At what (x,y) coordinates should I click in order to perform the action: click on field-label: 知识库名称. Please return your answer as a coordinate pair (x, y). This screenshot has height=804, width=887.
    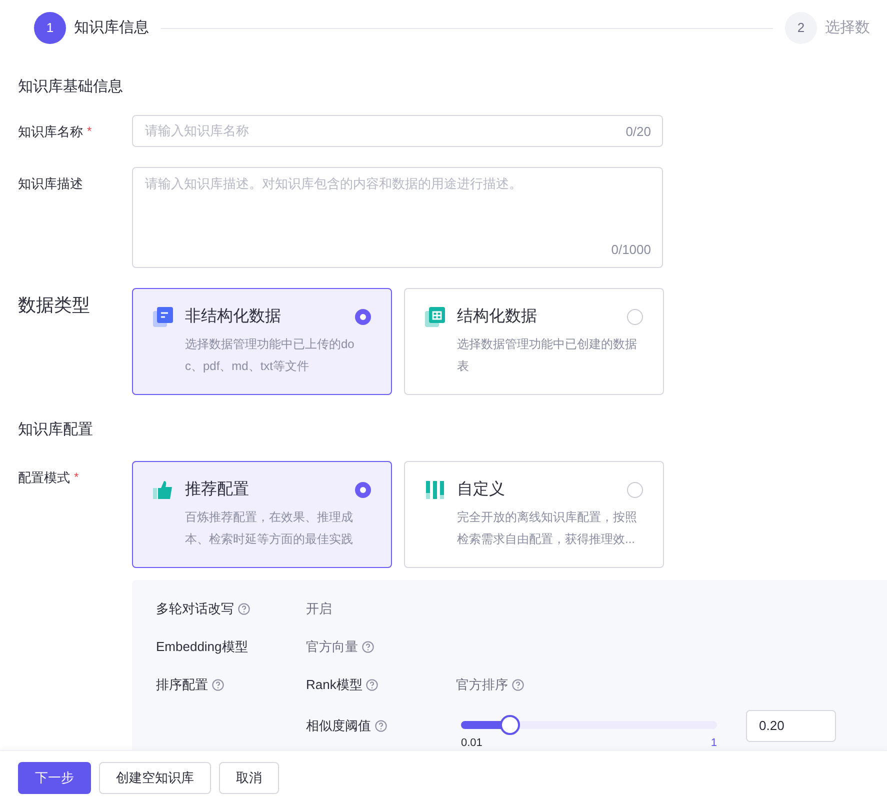
    Looking at the image, I should click on (50, 131).